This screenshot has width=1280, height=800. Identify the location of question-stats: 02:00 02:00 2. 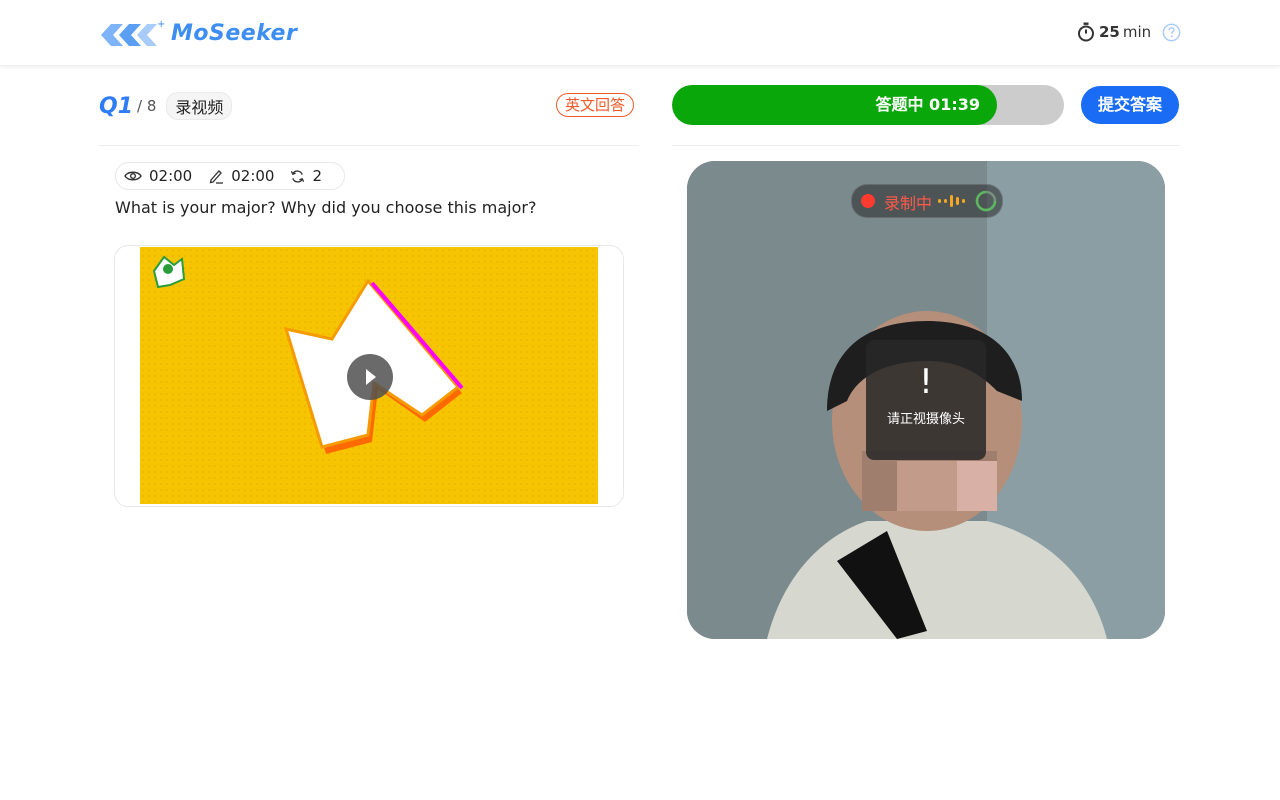
(230, 176).